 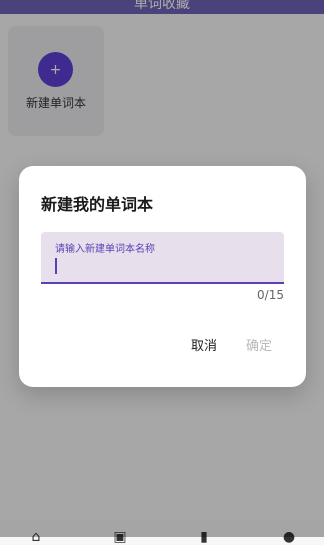 I want to click on confirm-button: 确定, so click(x=259, y=346).